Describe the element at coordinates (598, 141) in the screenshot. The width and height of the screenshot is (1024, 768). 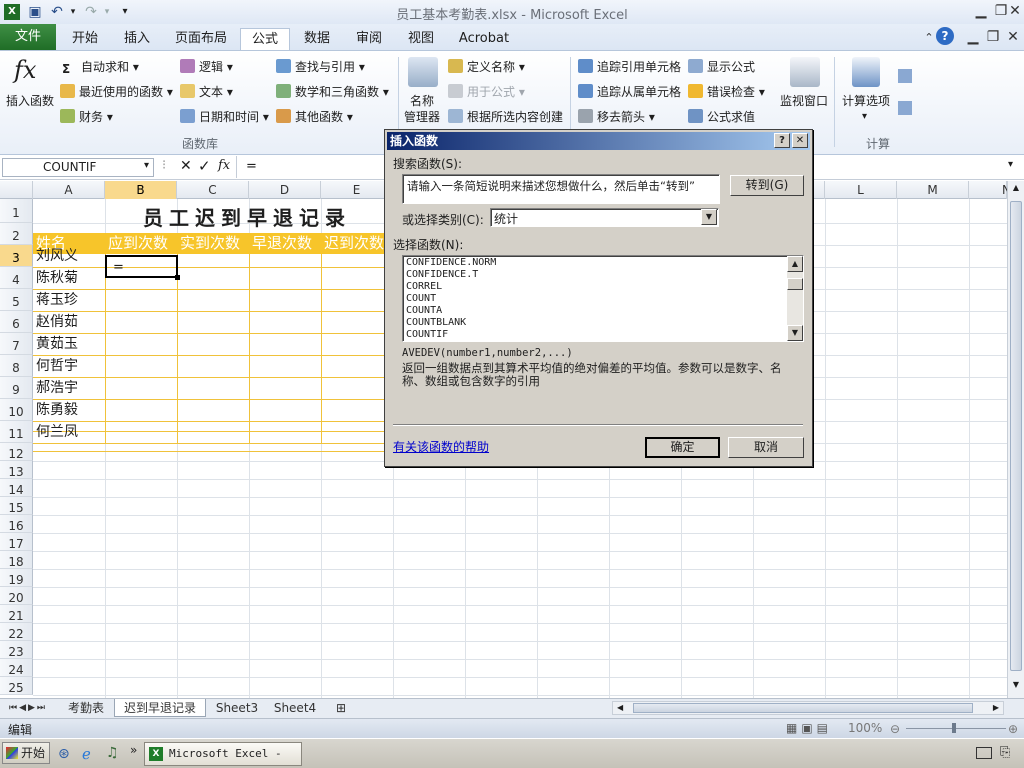
I see `dialog-title-bar: 插入函数` at that location.